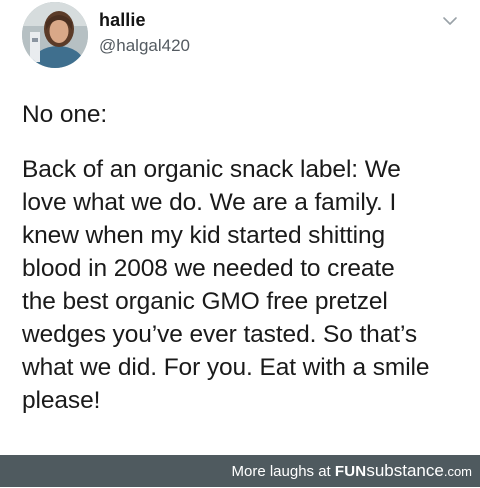 Image resolution: width=480 pixels, height=488 pixels. What do you see at coordinates (65, 114) in the screenshot?
I see `tweet-lead-line: No one:` at bounding box center [65, 114].